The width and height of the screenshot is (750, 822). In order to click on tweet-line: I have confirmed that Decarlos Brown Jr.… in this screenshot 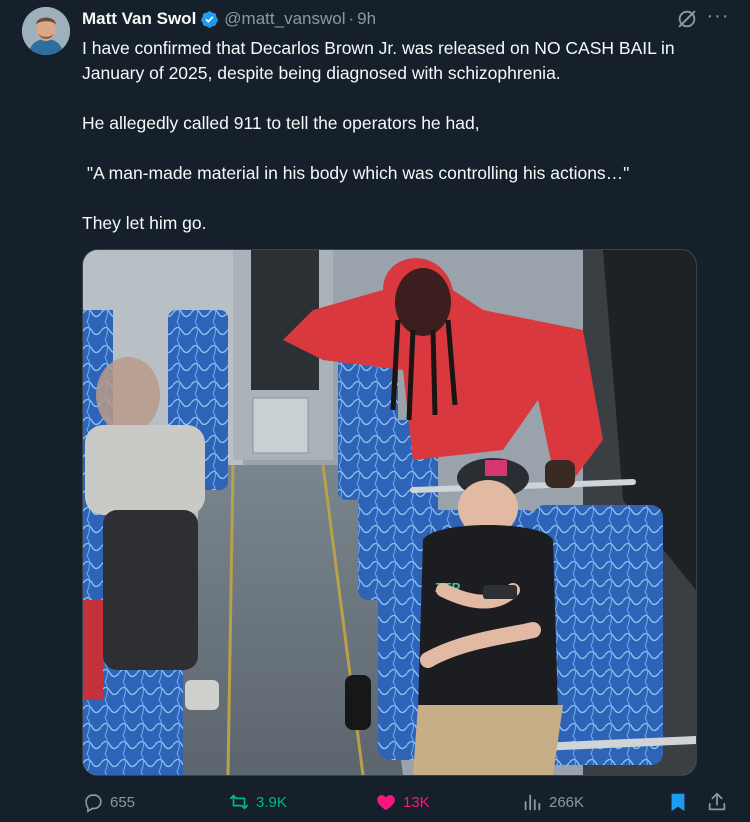, I will do `click(378, 60)`.